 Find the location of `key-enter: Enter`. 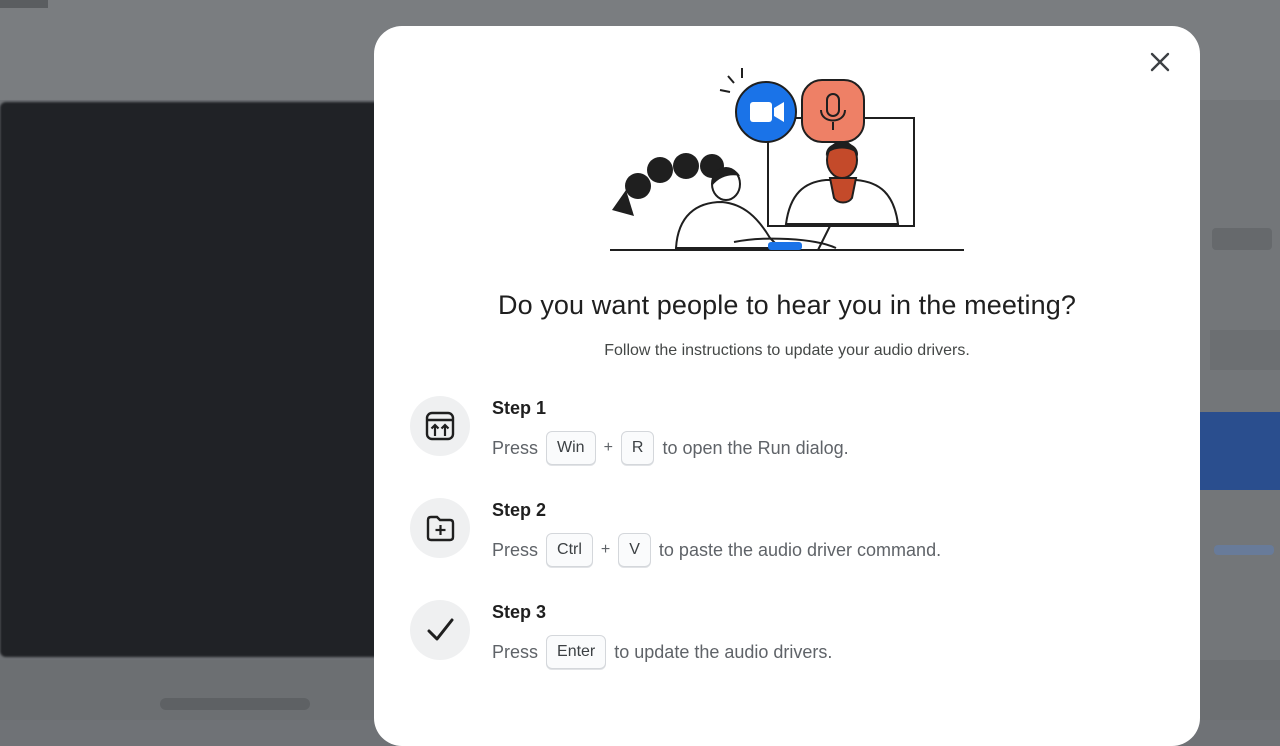

key-enter: Enter is located at coordinates (576, 652).